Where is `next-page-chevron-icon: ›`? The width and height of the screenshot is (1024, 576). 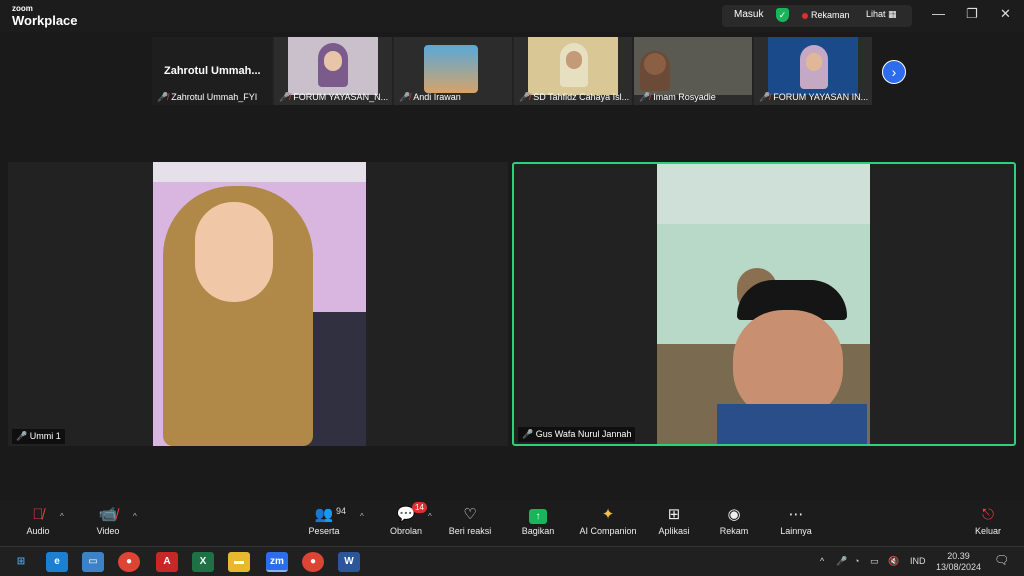
next-page-chevron-icon: › is located at coordinates (894, 72).